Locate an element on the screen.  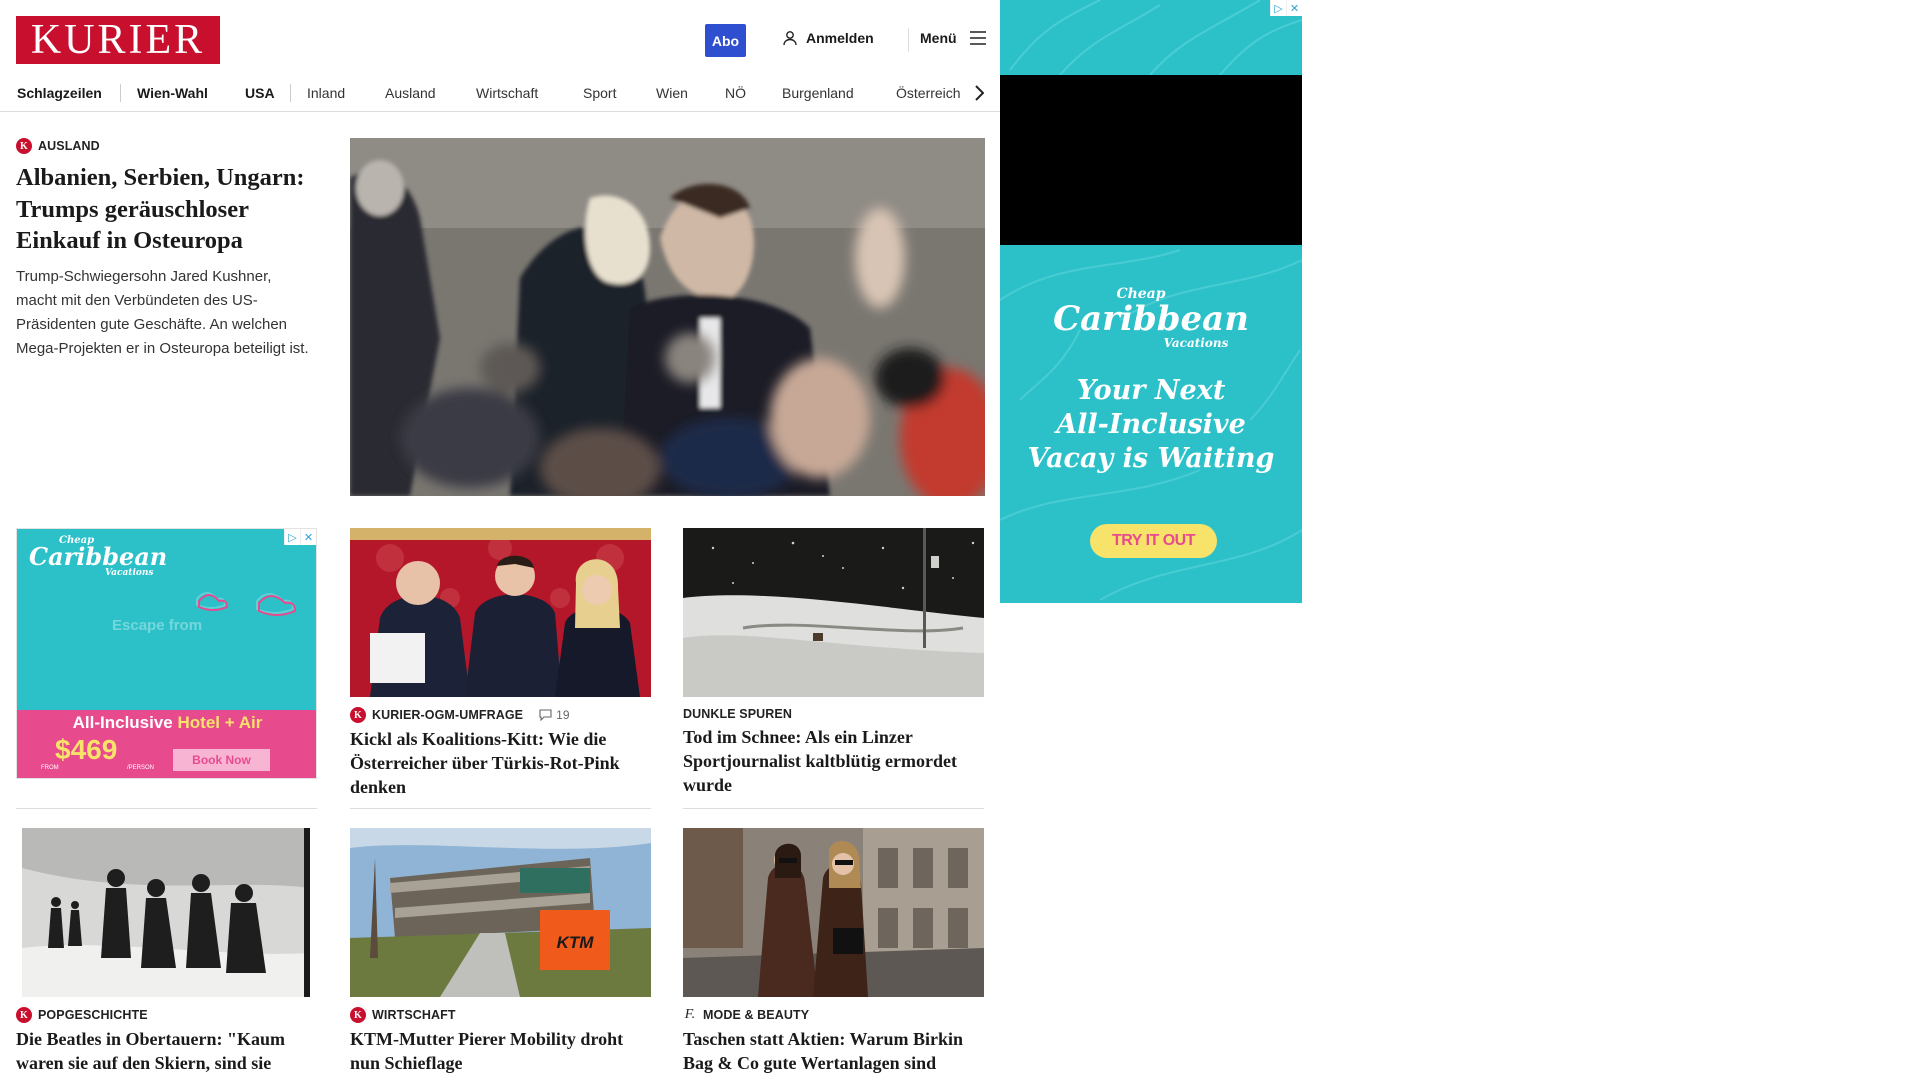
ad-right-try-it-out-button: TRY IT OUT is located at coordinates (1153, 541).